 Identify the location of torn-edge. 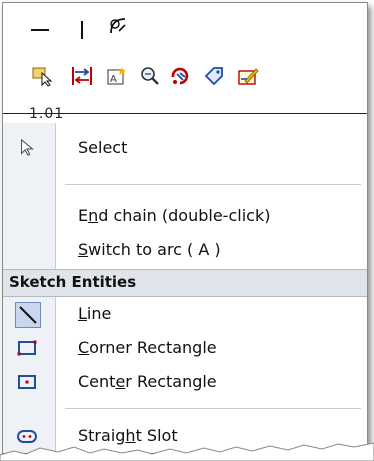
(187, 451).